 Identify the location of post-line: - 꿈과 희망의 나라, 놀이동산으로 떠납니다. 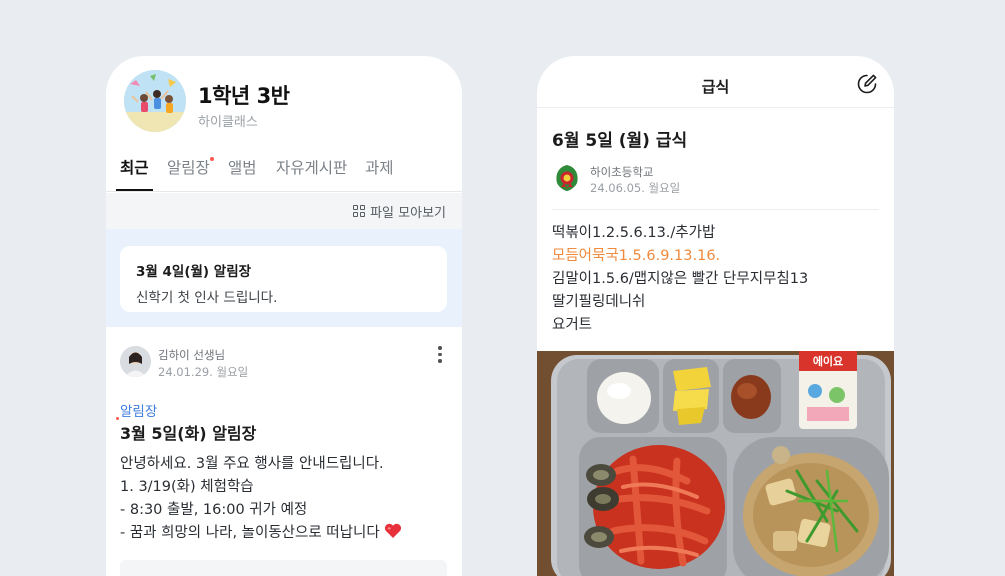
(250, 533).